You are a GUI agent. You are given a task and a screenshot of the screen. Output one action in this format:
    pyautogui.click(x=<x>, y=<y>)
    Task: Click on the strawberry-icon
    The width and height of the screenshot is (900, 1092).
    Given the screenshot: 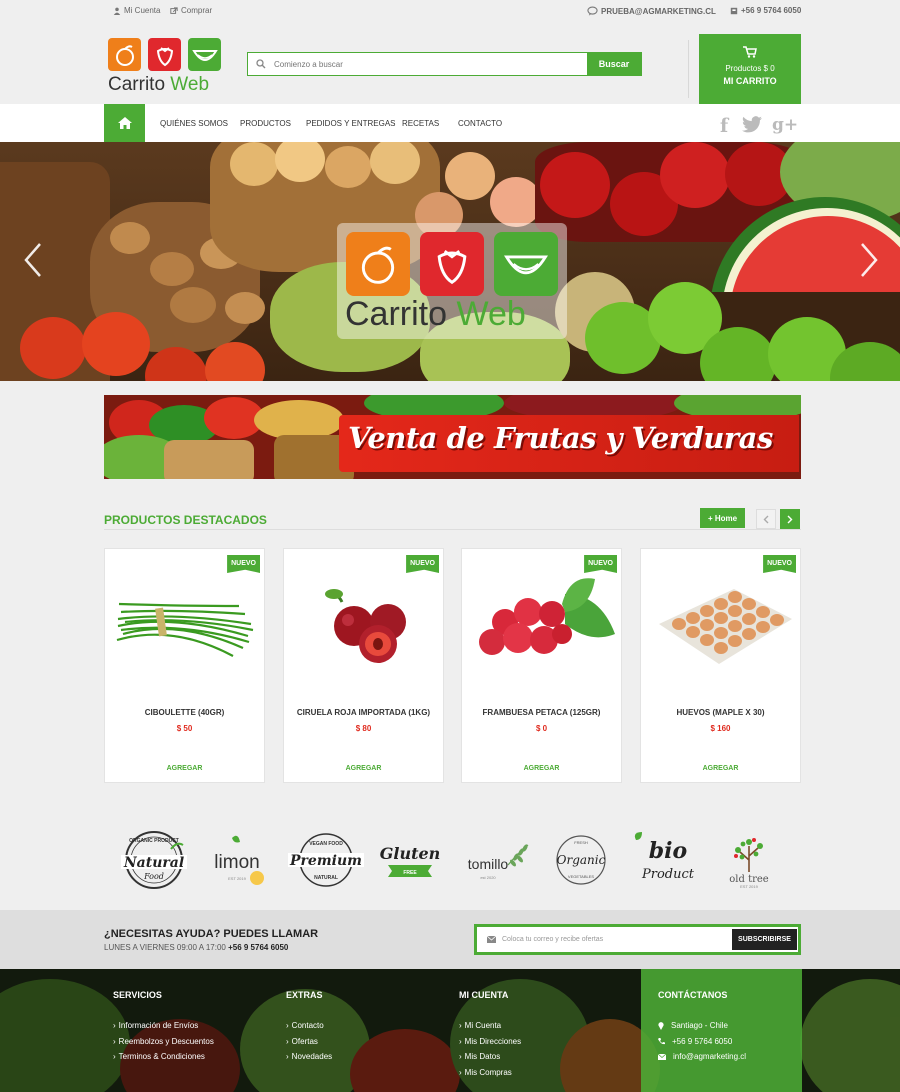 What is the action you would take?
    pyautogui.click(x=164, y=54)
    